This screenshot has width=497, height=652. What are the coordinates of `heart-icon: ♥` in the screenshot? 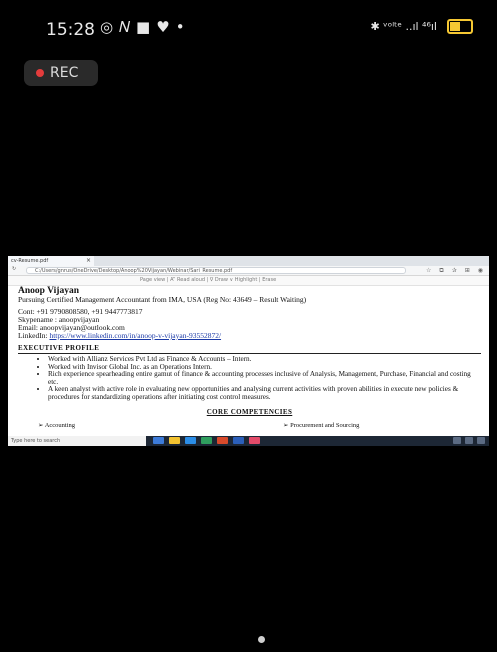 It's located at (166, 27).